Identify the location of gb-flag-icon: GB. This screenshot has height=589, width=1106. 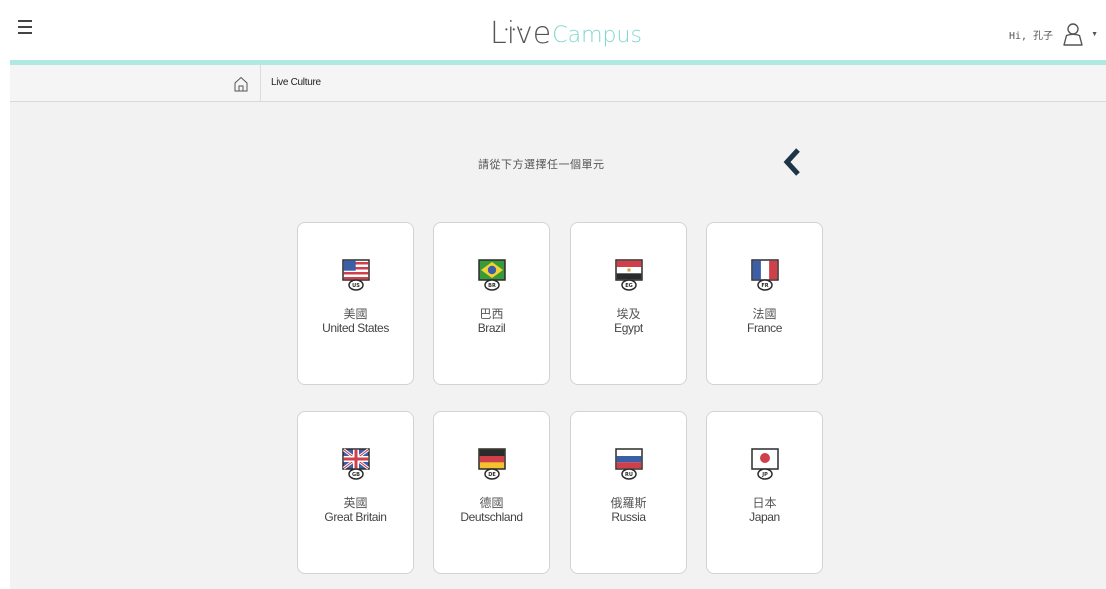
(356, 464).